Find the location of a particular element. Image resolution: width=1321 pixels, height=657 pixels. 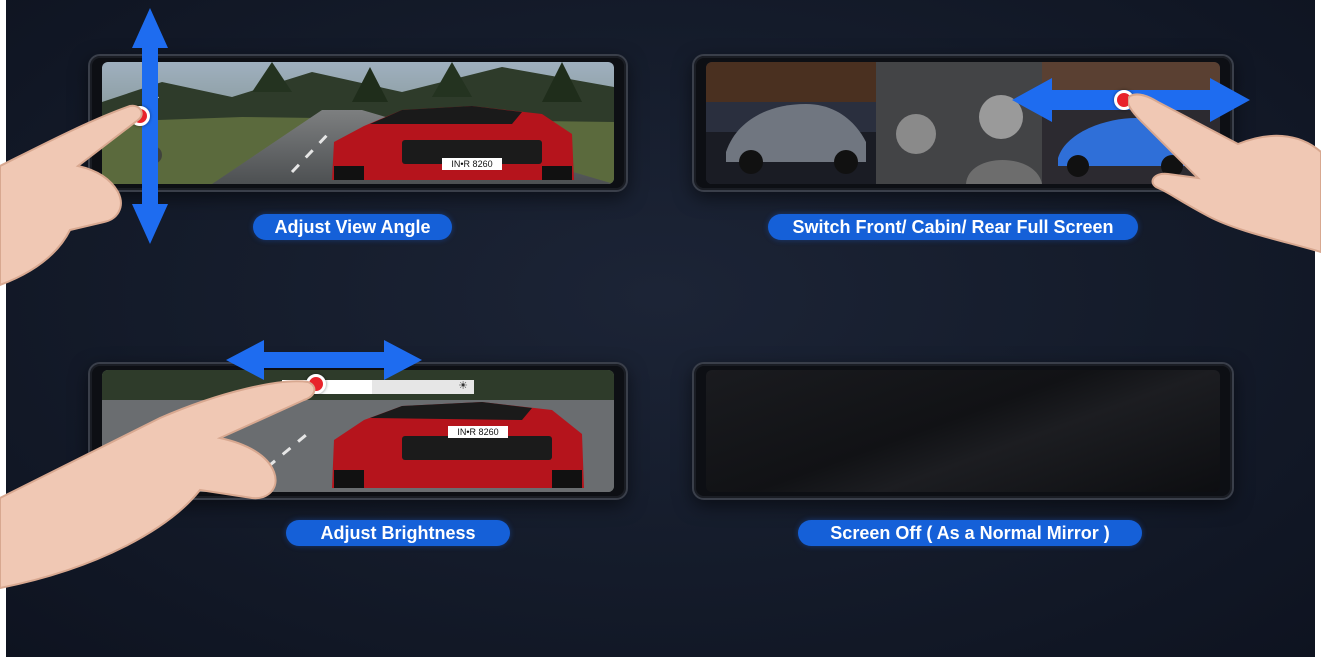

road-scene: IN•R 8260 ⌃ ⌄ is located at coordinates (358, 123).